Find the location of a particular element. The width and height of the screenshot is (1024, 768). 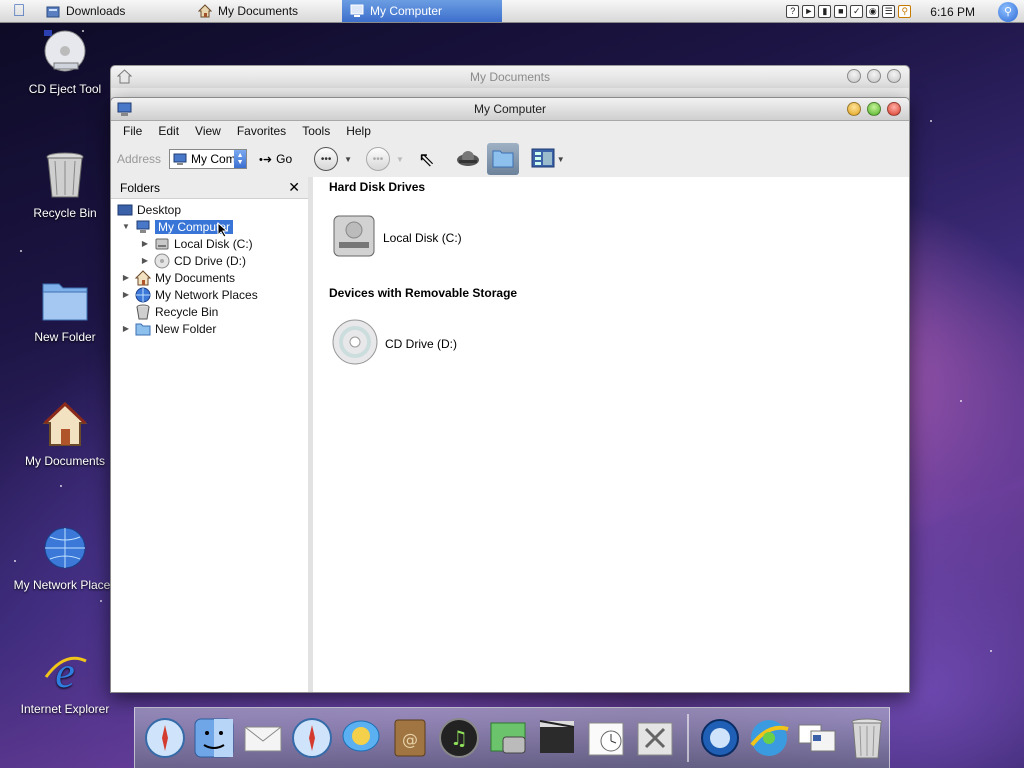

up-button: ⇖ is located at coordinates (426, 159).